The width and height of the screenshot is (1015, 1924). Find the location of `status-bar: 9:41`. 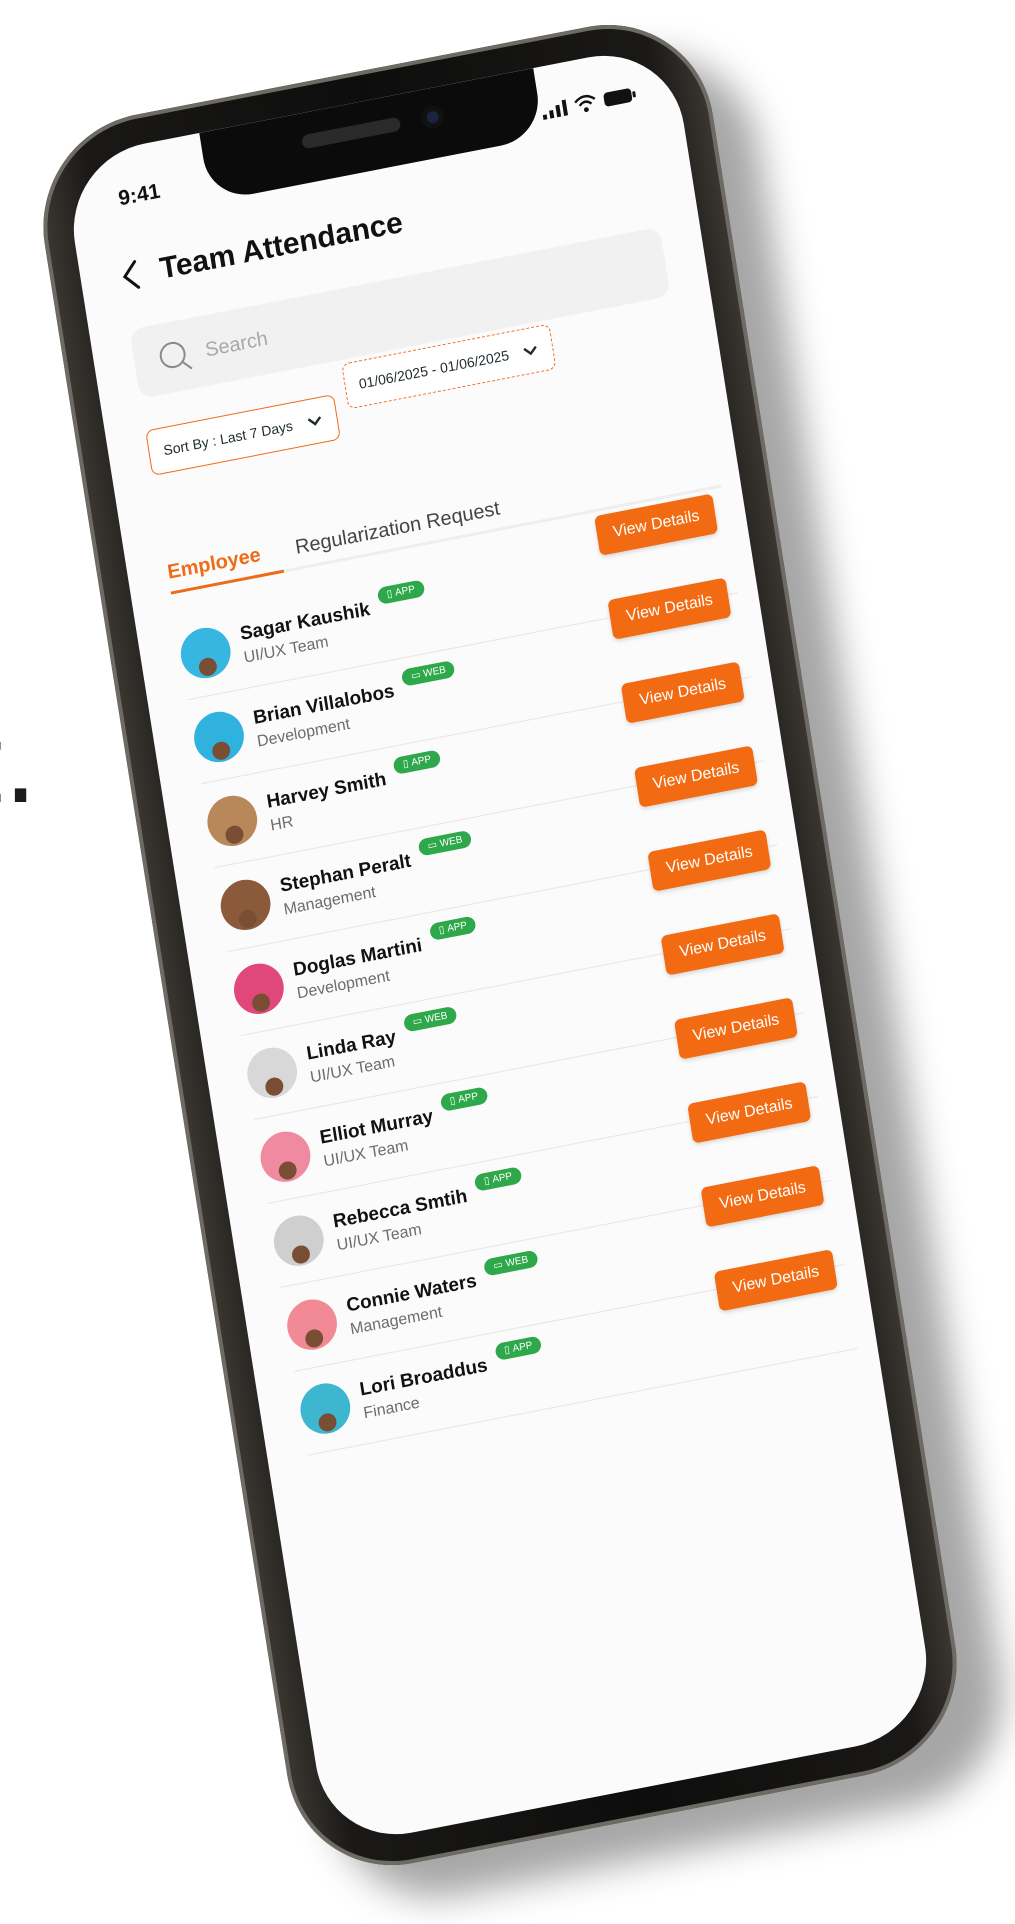

status-bar: 9:41 is located at coordinates (372, 135).